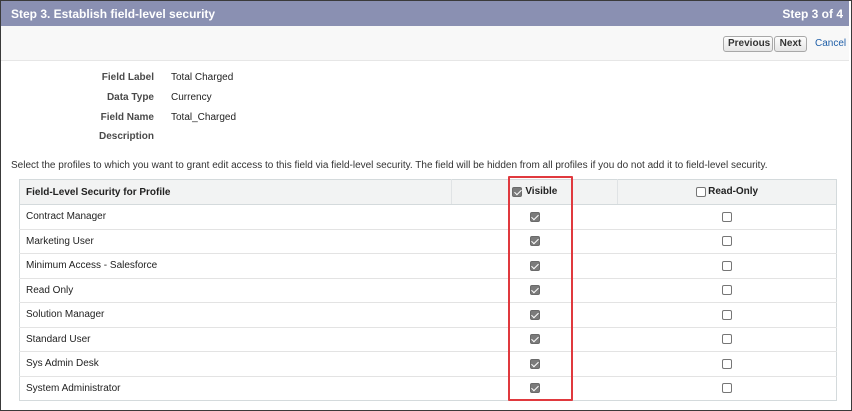  What do you see at coordinates (235, 217) in the screenshot?
I see `profile-name: Contract Manager` at bounding box center [235, 217].